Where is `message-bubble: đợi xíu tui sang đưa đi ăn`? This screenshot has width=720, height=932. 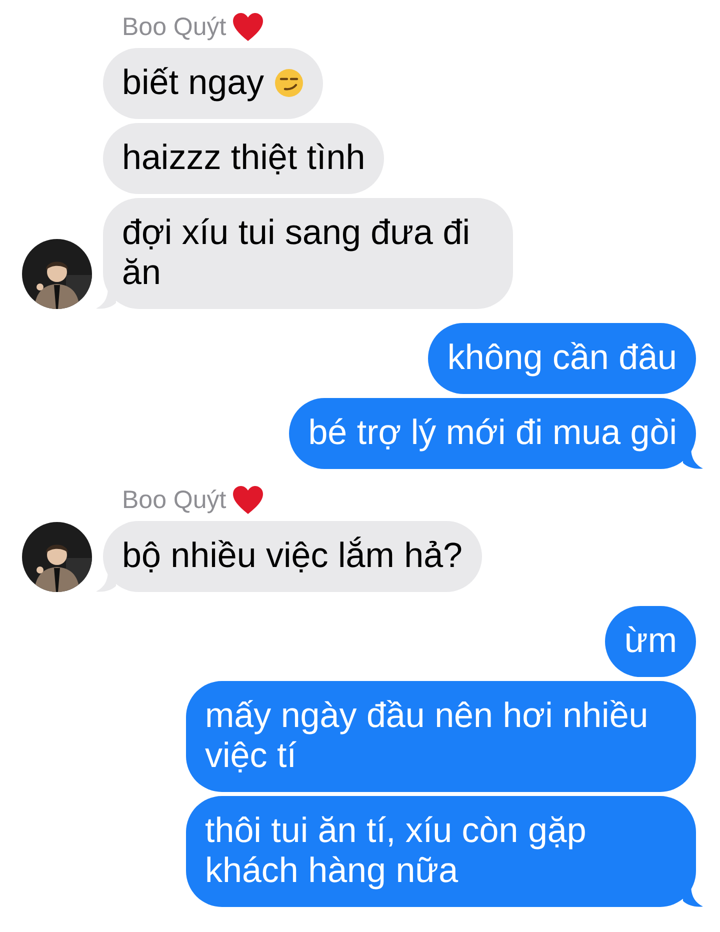 message-bubble: đợi xíu tui sang đưa đi ăn is located at coordinates (308, 253).